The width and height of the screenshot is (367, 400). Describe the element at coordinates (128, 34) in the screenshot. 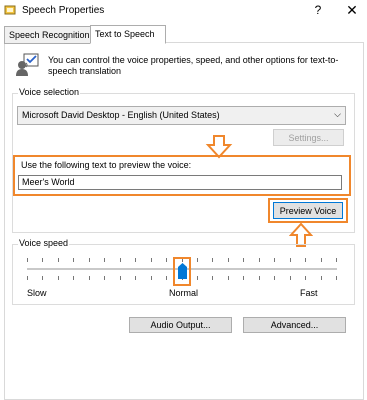

I see `tab-text-to-speech: Text to Speech` at that location.